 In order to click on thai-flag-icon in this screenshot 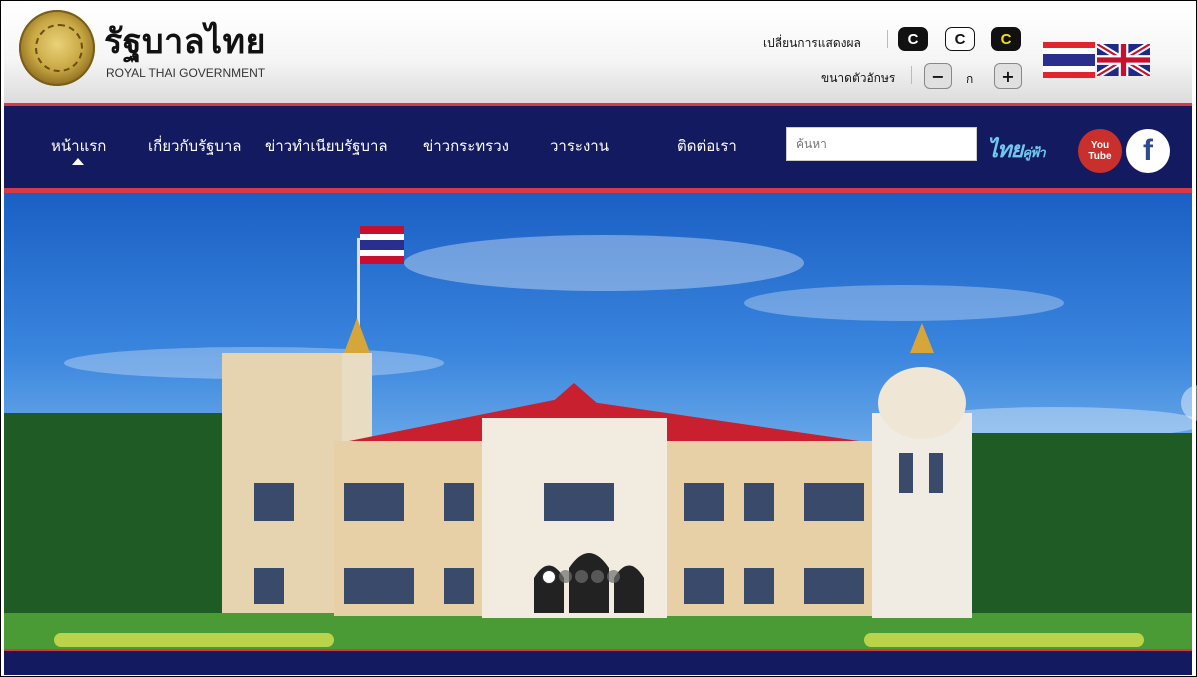, I will do `click(1069, 60)`.